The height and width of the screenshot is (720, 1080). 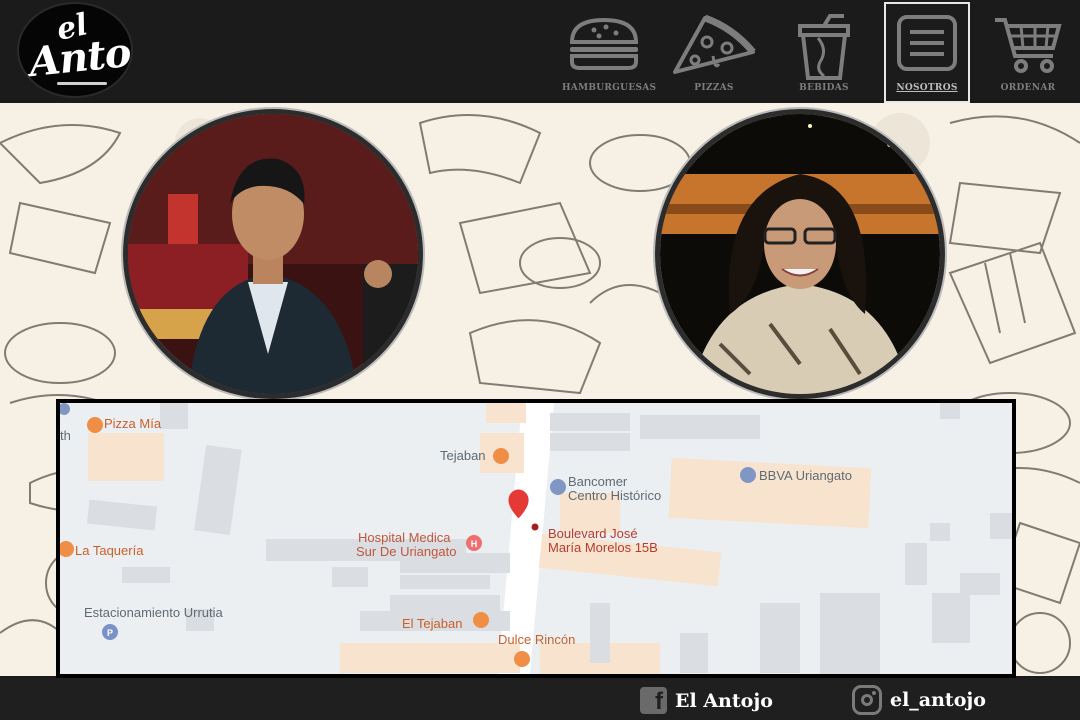 What do you see at coordinates (1028, 45) in the screenshot?
I see `cart-icon` at bounding box center [1028, 45].